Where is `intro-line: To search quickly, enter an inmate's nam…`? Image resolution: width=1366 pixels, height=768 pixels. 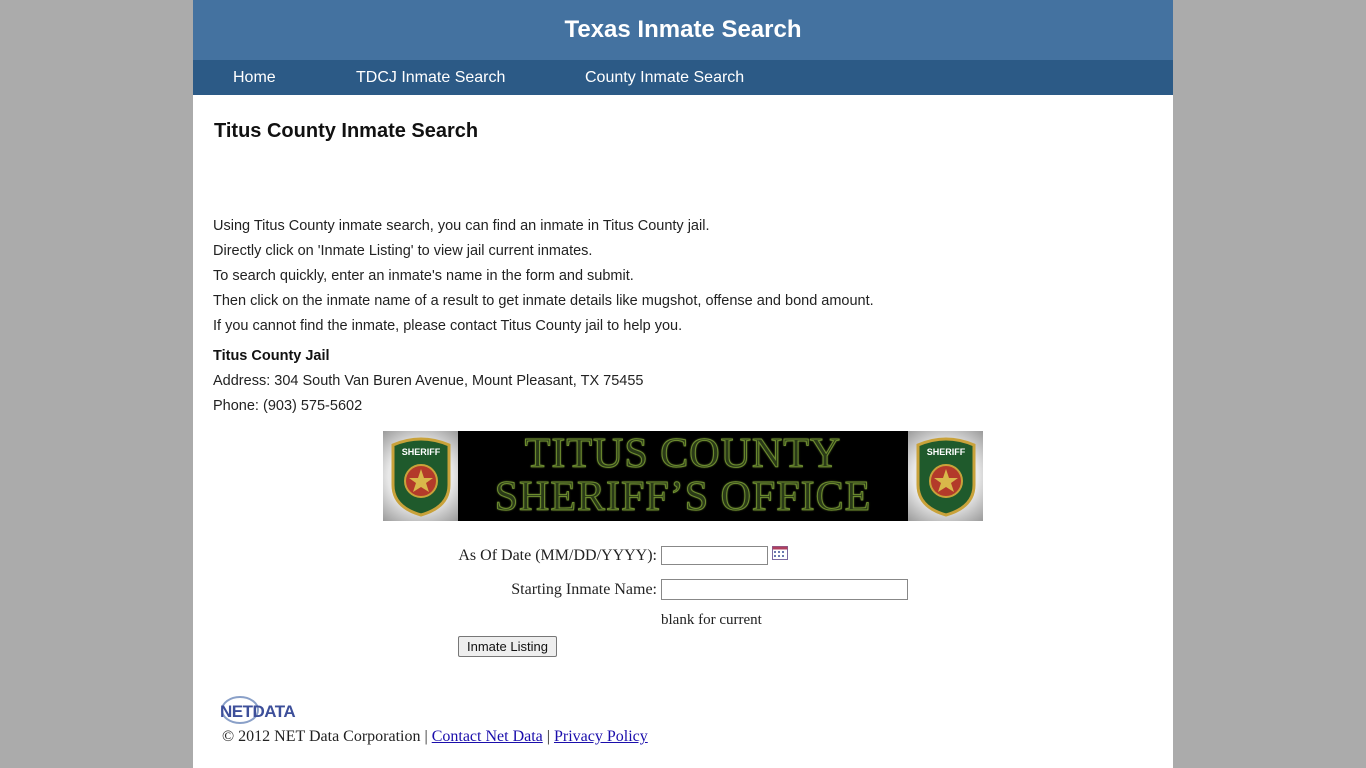
intro-line: To search quickly, enter an inmate's nam… is located at coordinates (423, 276).